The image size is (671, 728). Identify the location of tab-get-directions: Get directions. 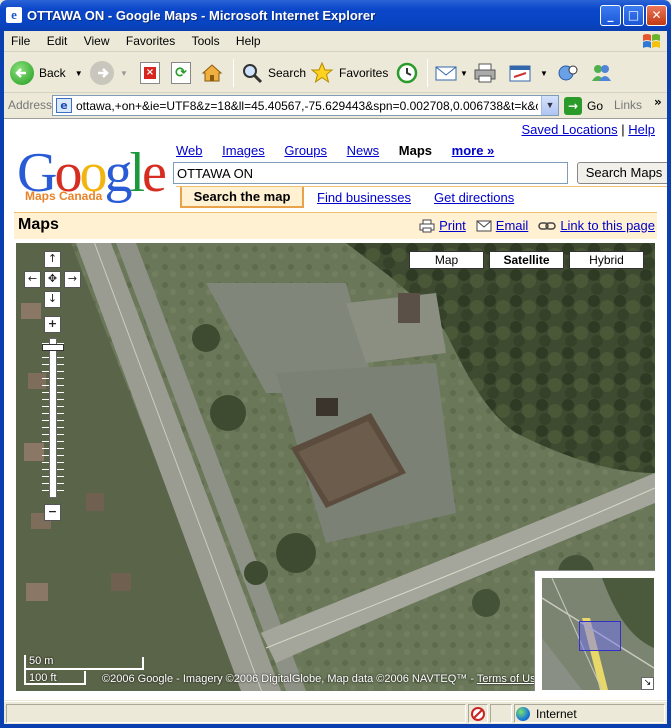
(474, 197).